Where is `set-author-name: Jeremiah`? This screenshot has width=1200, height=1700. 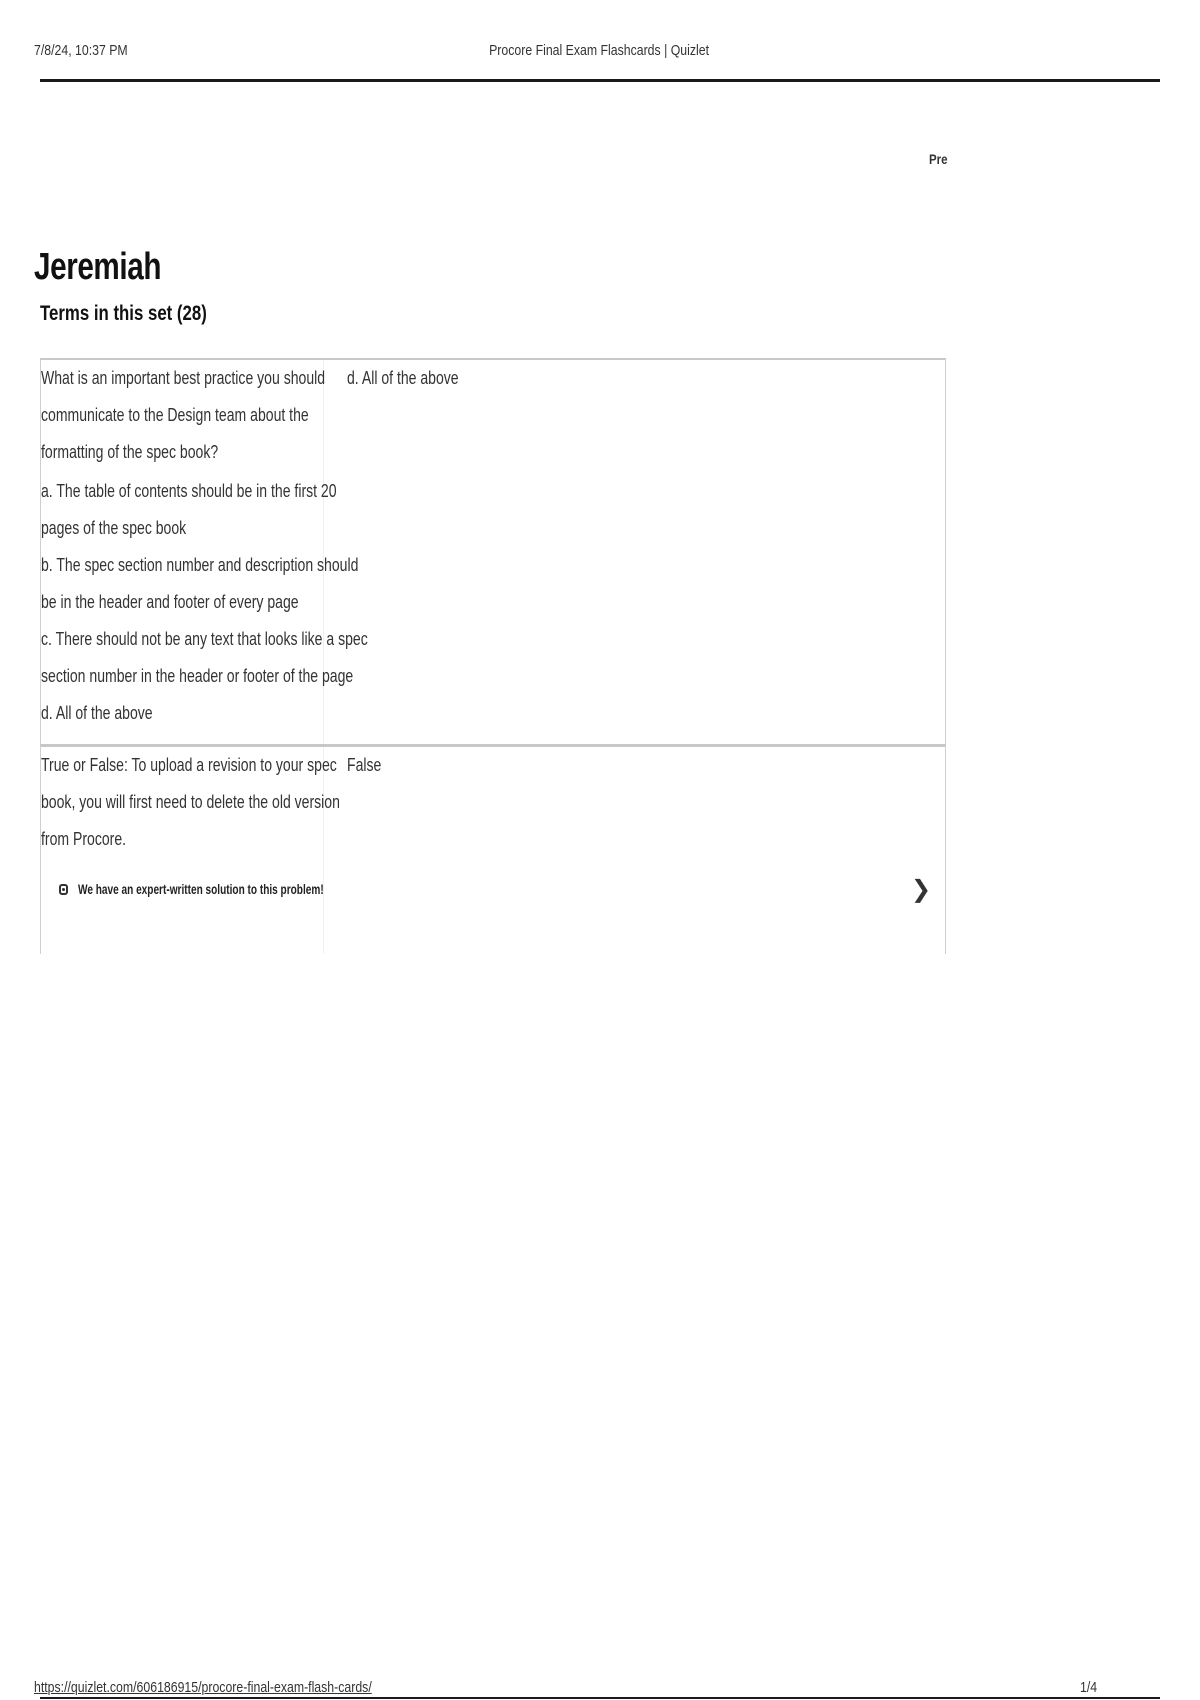
set-author-name: Jeremiah is located at coordinates (98, 267).